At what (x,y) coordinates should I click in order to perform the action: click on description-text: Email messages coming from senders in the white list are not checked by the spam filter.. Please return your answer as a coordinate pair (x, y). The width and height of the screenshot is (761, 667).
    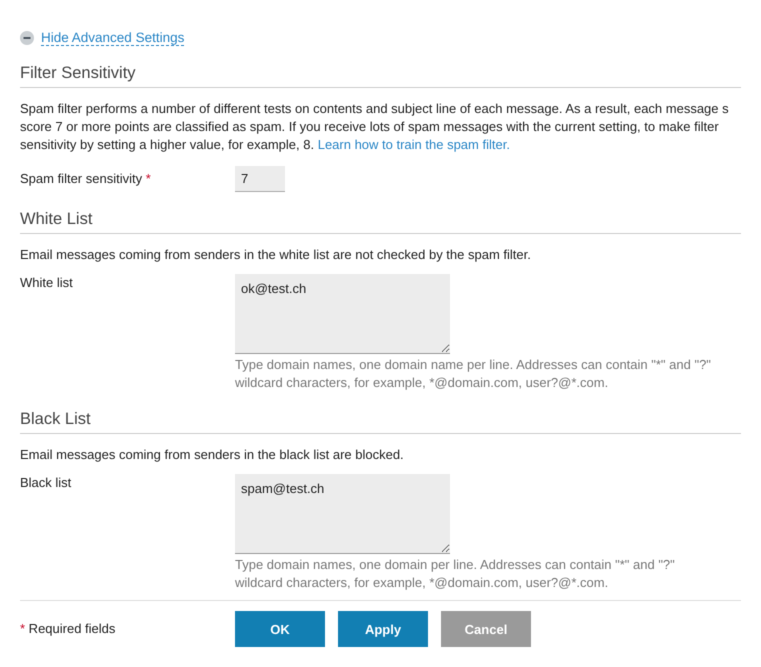
    Looking at the image, I should click on (276, 255).